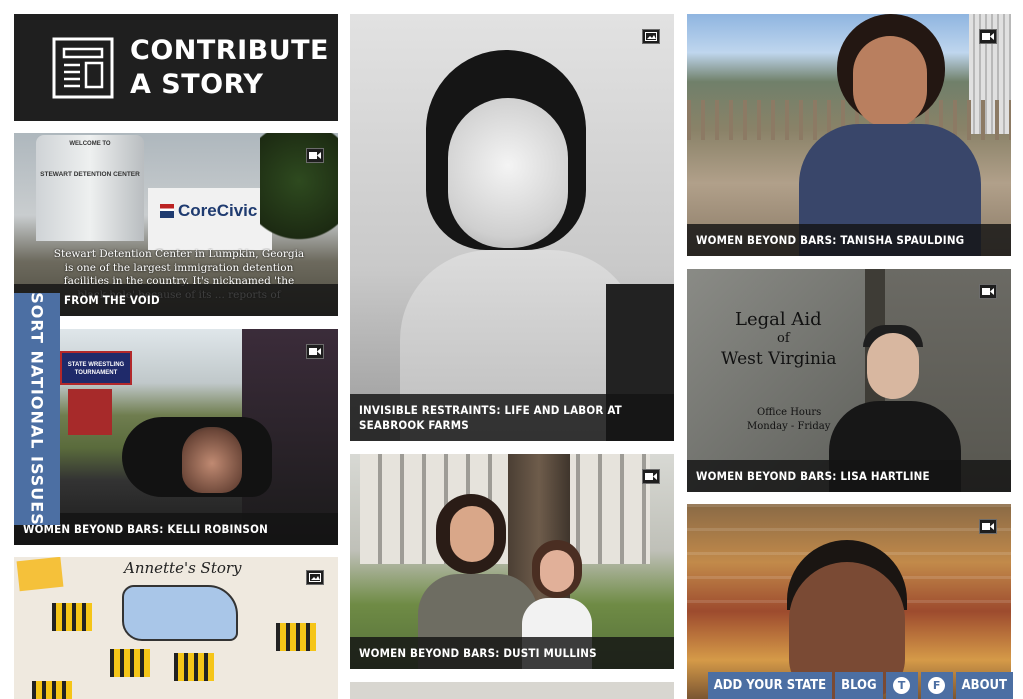 The width and height of the screenshot is (1023, 699). I want to click on twitter-icon: t, so click(902, 685).